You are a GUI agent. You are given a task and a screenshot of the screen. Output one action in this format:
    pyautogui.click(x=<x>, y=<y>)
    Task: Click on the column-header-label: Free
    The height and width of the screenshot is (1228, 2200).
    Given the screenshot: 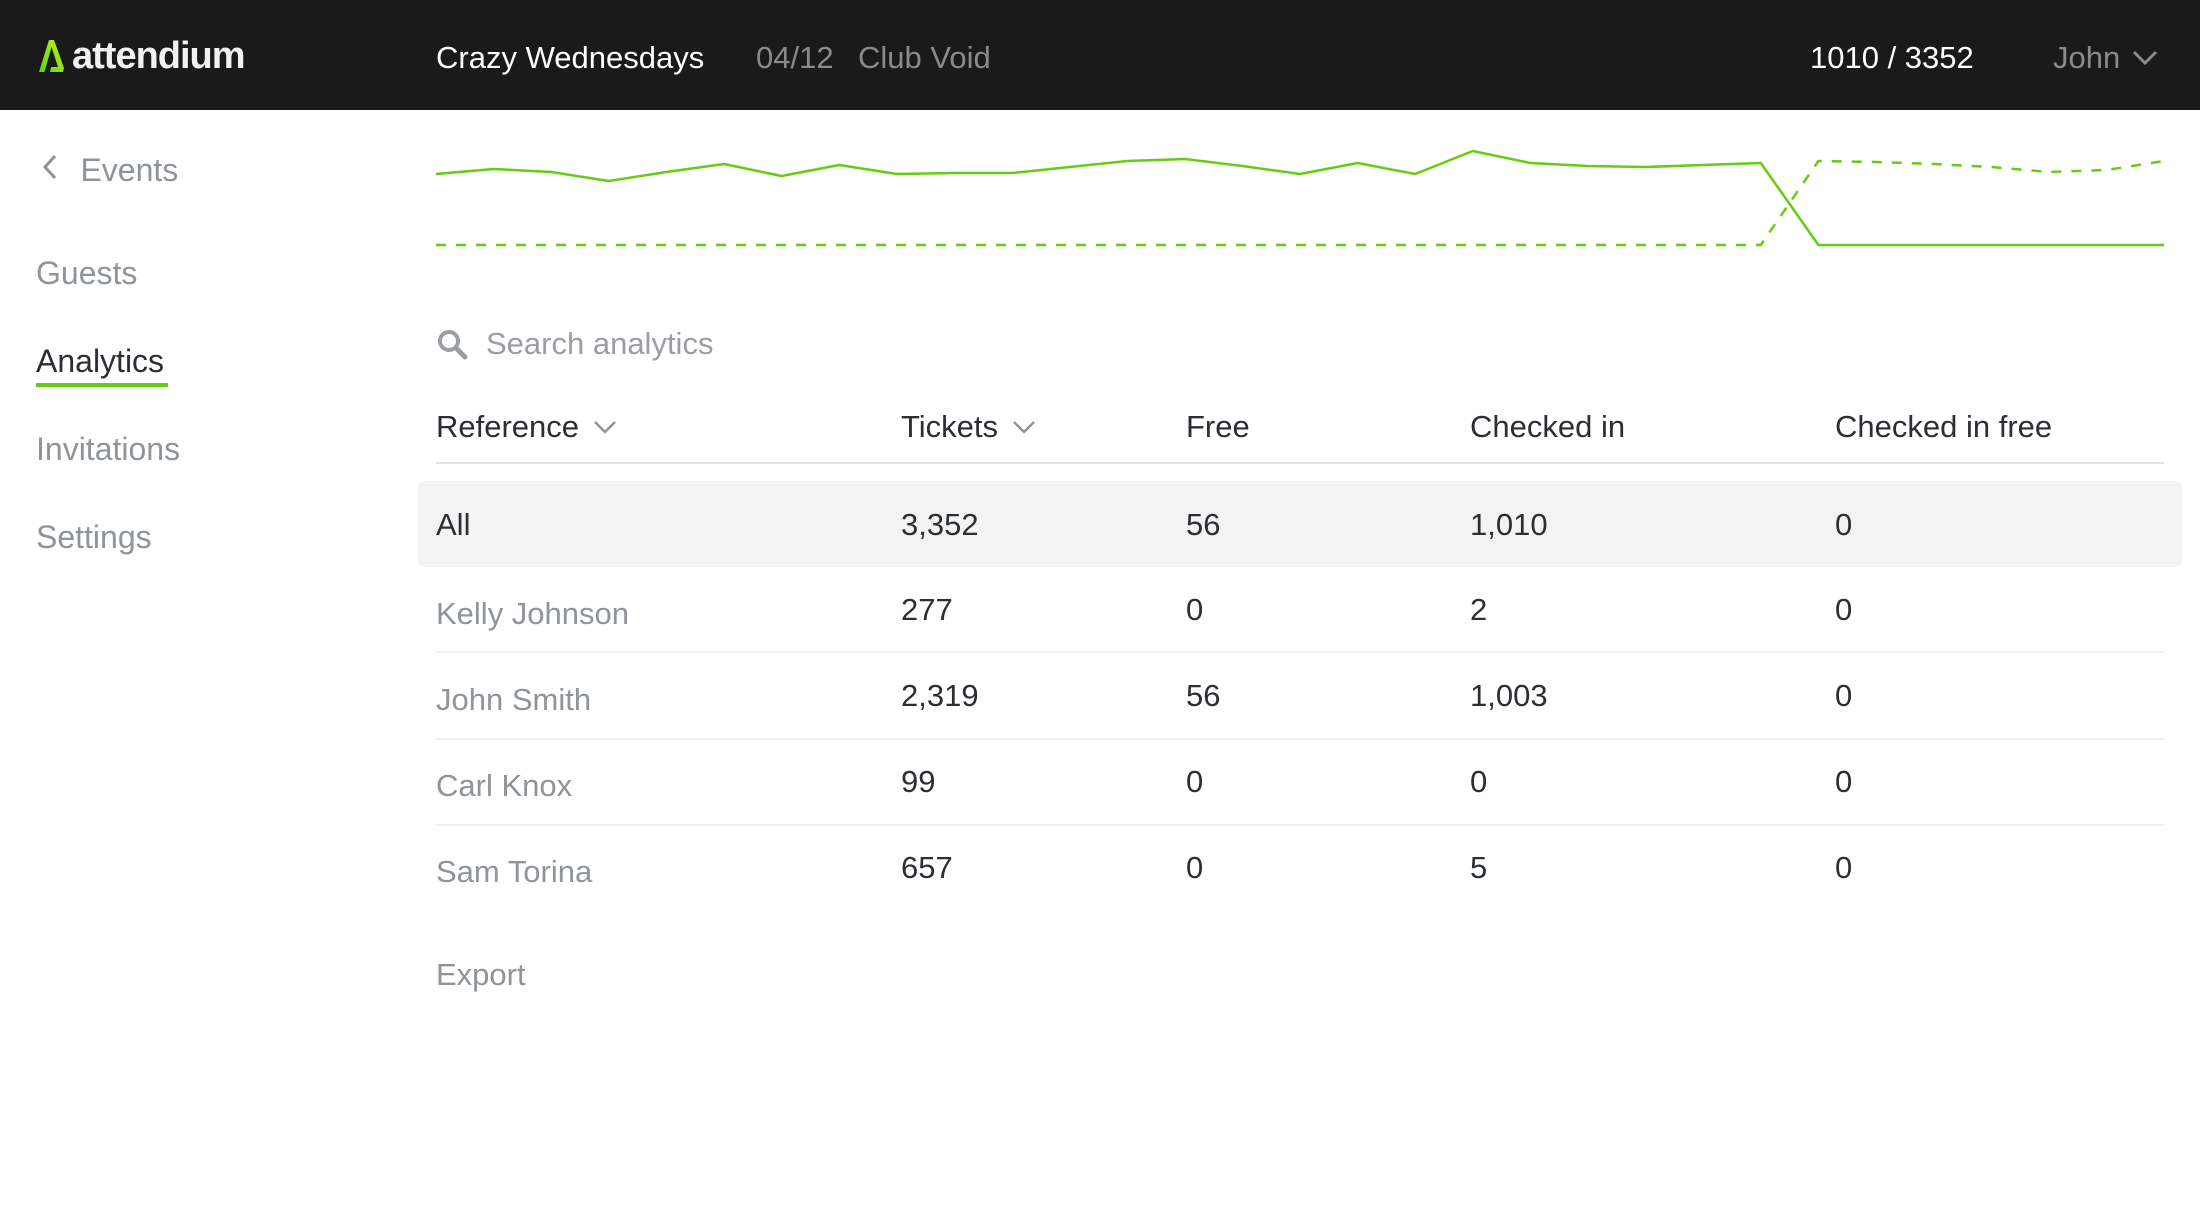 What is the action you would take?
    pyautogui.click(x=1218, y=426)
    